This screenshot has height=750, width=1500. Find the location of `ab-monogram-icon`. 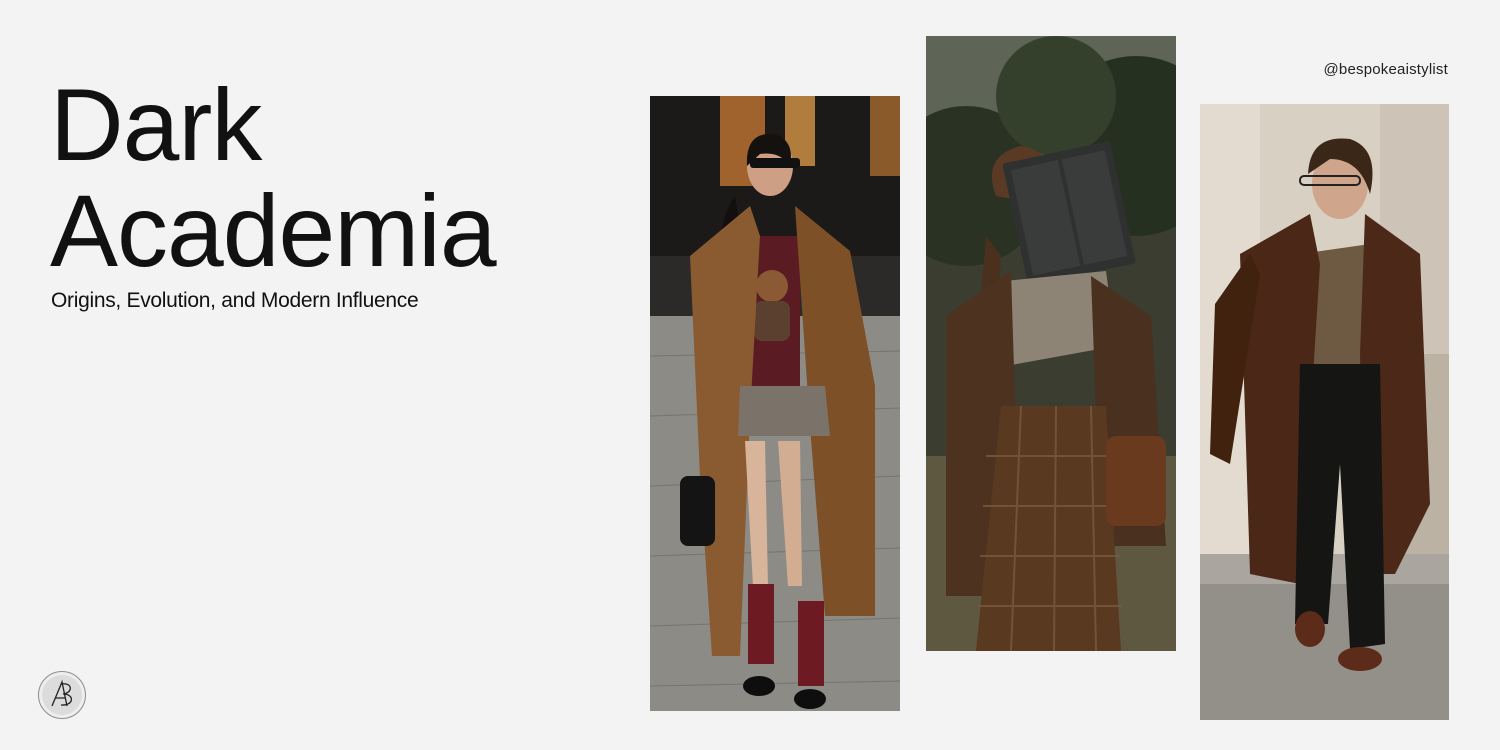

ab-monogram-icon is located at coordinates (62, 695).